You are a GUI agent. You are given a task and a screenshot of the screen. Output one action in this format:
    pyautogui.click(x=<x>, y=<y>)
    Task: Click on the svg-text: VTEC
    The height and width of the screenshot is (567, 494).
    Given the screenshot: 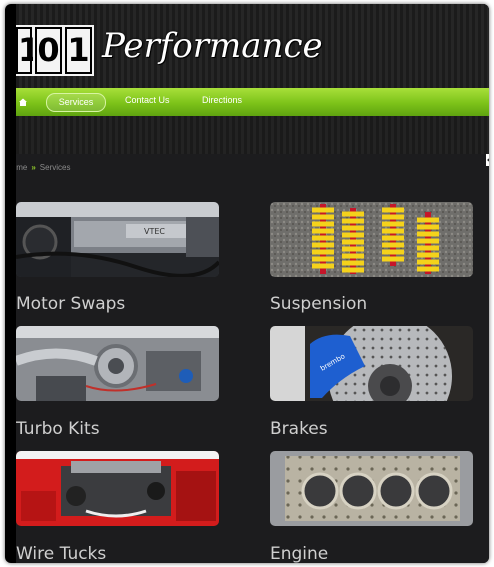 What is the action you would take?
    pyautogui.click(x=154, y=231)
    